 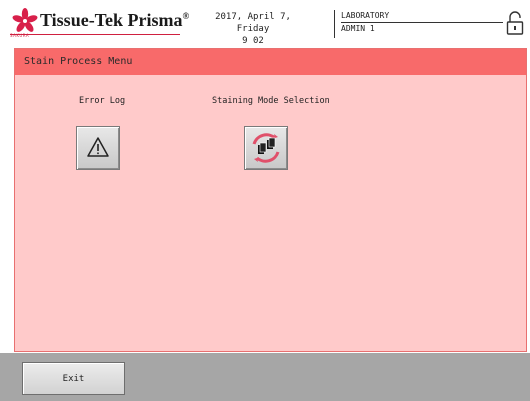 I want to click on staining-mode-icon, so click(x=266, y=148).